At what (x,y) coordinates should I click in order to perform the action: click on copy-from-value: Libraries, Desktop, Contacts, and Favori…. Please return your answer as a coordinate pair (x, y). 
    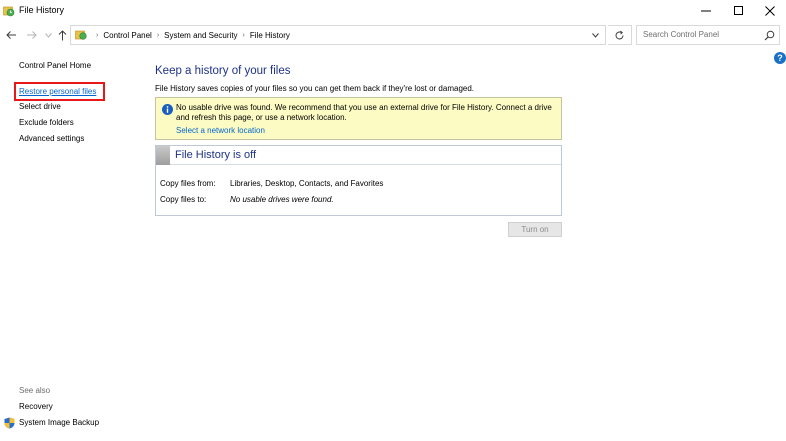
    Looking at the image, I should click on (307, 183).